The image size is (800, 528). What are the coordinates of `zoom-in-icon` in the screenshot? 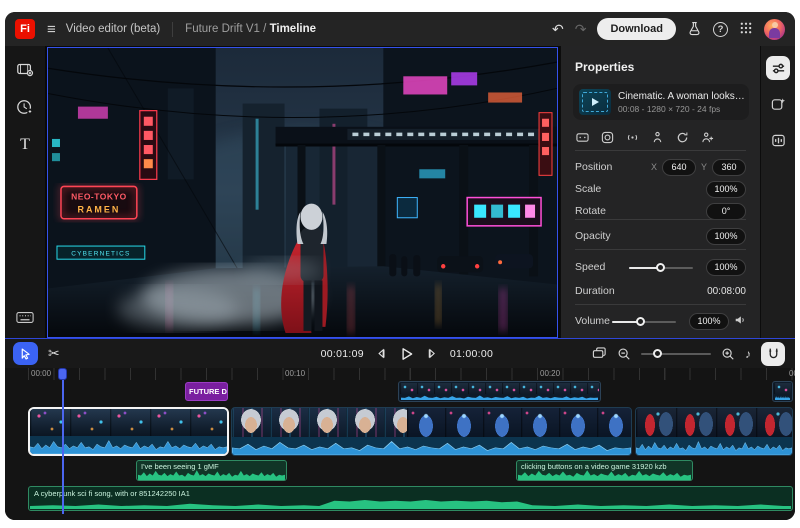 It's located at (728, 354).